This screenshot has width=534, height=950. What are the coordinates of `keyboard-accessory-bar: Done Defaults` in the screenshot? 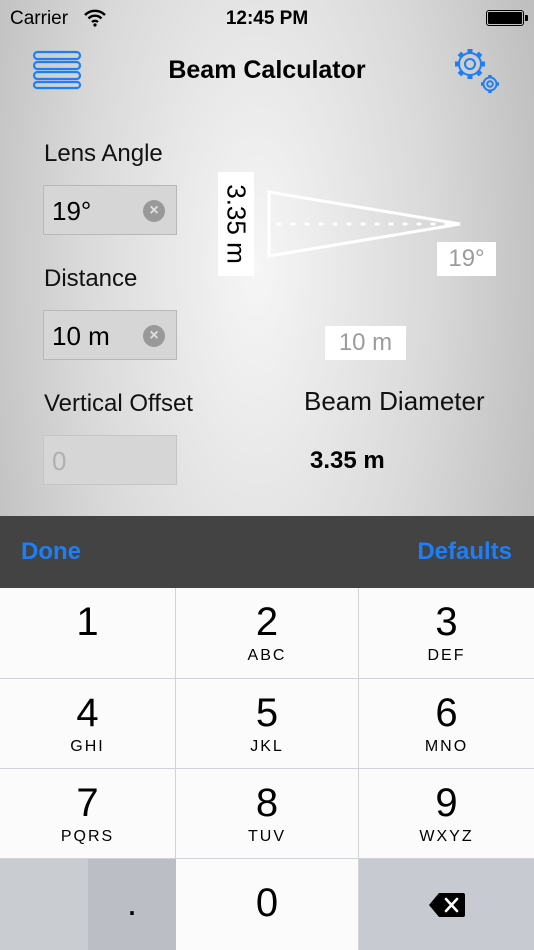 It's located at (267, 552).